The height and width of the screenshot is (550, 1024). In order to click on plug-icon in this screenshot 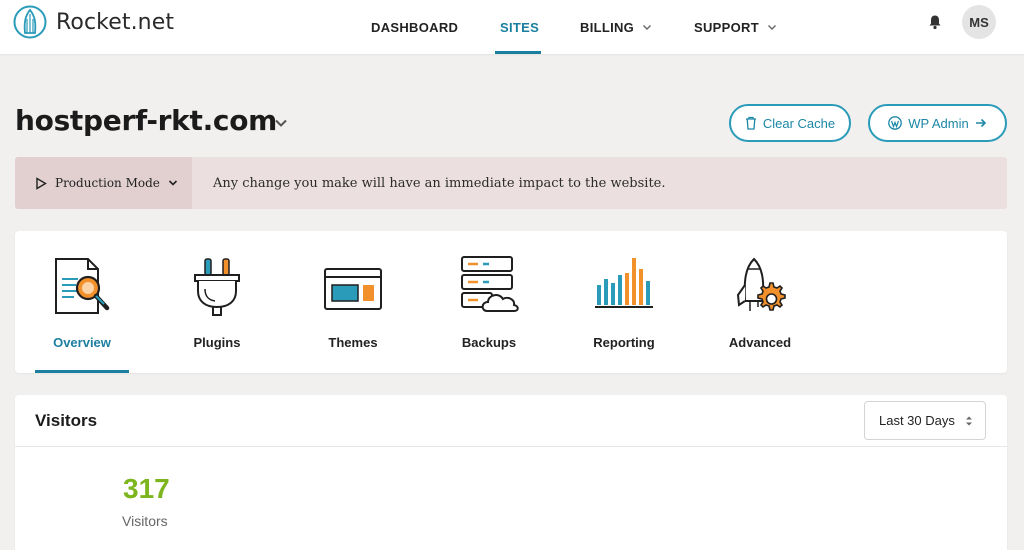, I will do `click(217, 287)`.